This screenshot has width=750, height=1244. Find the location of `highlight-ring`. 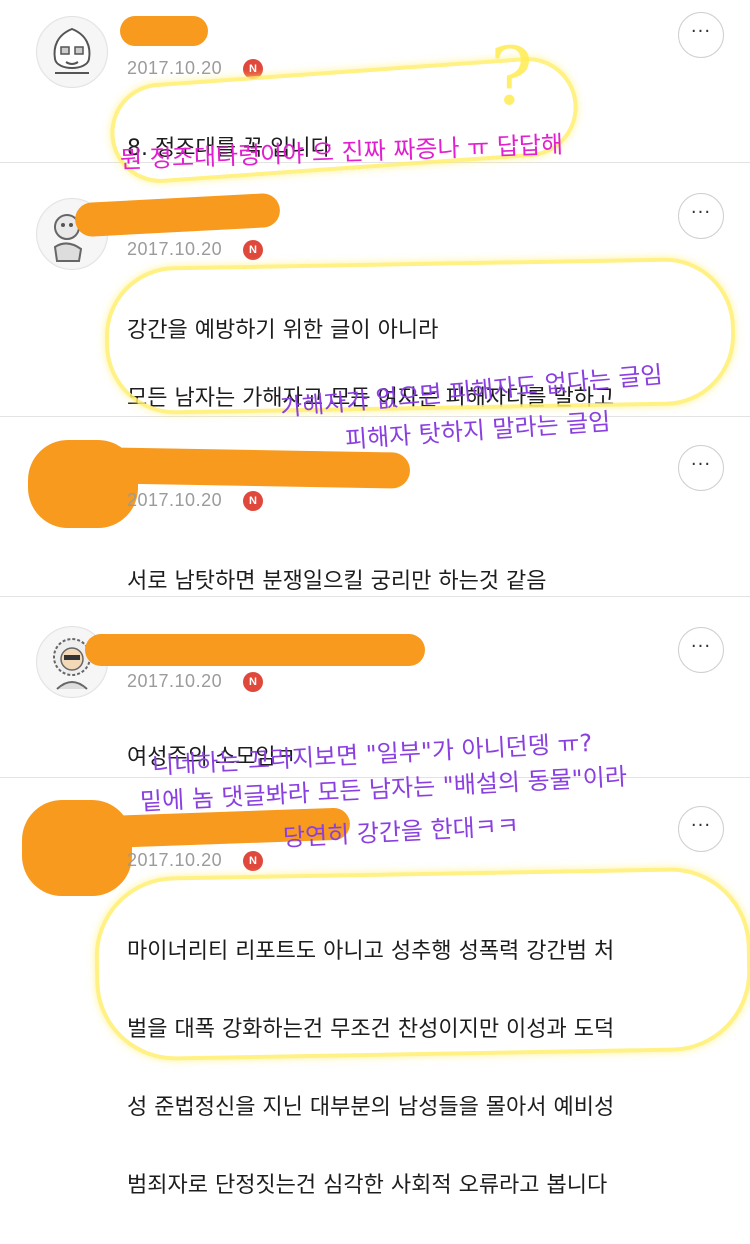

highlight-ring is located at coordinates (421, 964).